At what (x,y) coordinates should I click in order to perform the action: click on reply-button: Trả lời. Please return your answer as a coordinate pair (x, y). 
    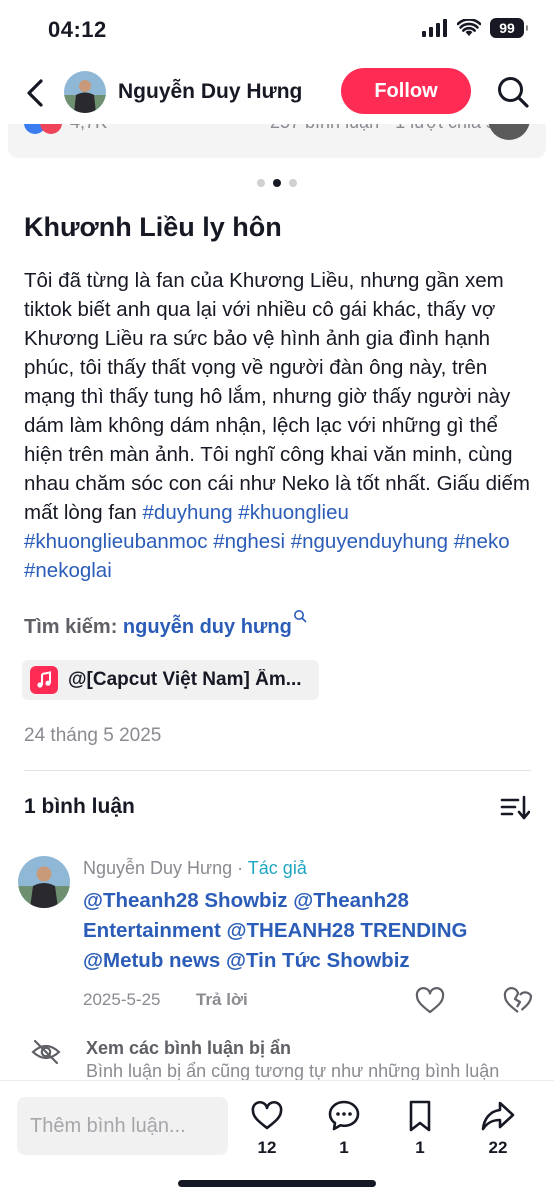
    Looking at the image, I should click on (222, 1000).